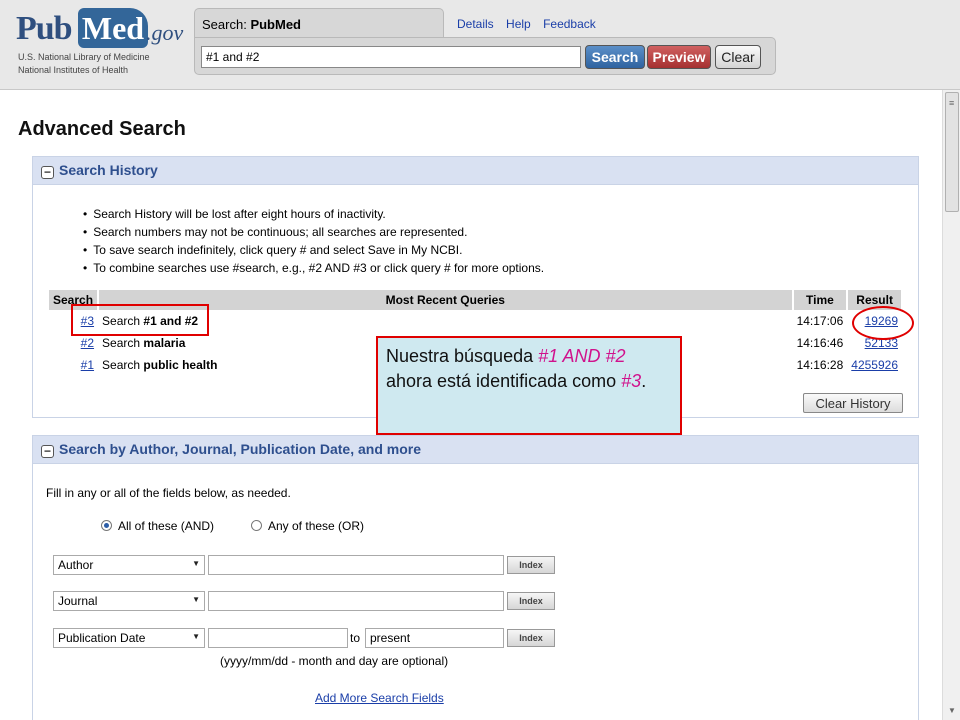 This screenshot has width=960, height=720. Describe the element at coordinates (87, 343) in the screenshot. I see `query-number-link: #2` at that location.